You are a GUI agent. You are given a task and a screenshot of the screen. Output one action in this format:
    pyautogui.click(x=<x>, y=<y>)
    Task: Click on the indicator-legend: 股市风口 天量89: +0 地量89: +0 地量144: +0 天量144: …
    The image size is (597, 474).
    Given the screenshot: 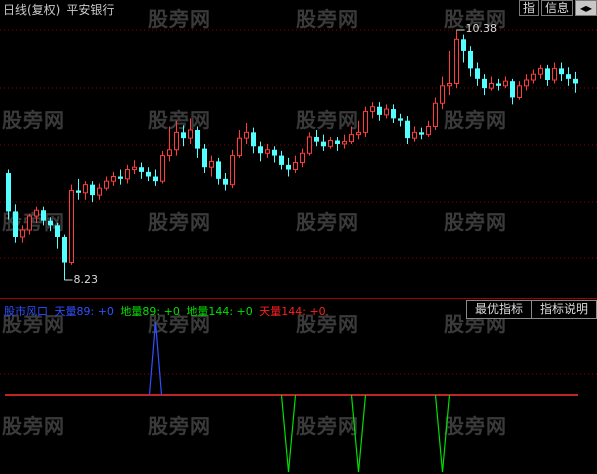 What is the action you would take?
    pyautogui.click(x=166, y=311)
    